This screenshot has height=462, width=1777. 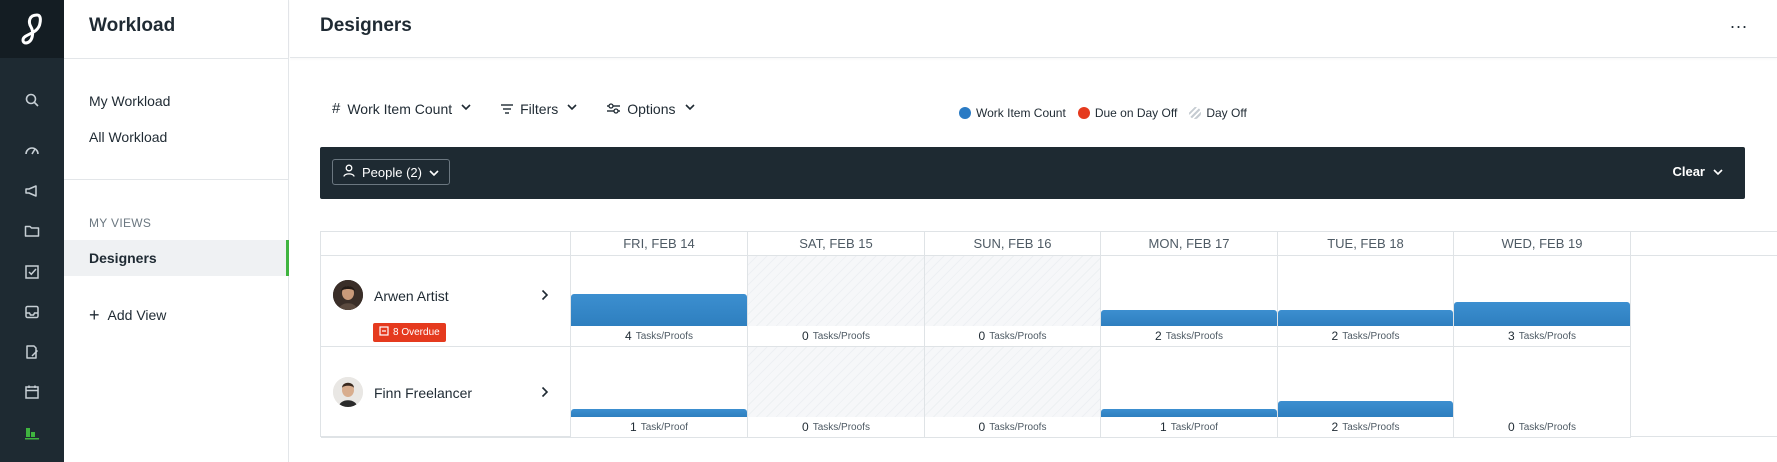 I want to click on person-name: Arwen Artist, so click(x=411, y=296).